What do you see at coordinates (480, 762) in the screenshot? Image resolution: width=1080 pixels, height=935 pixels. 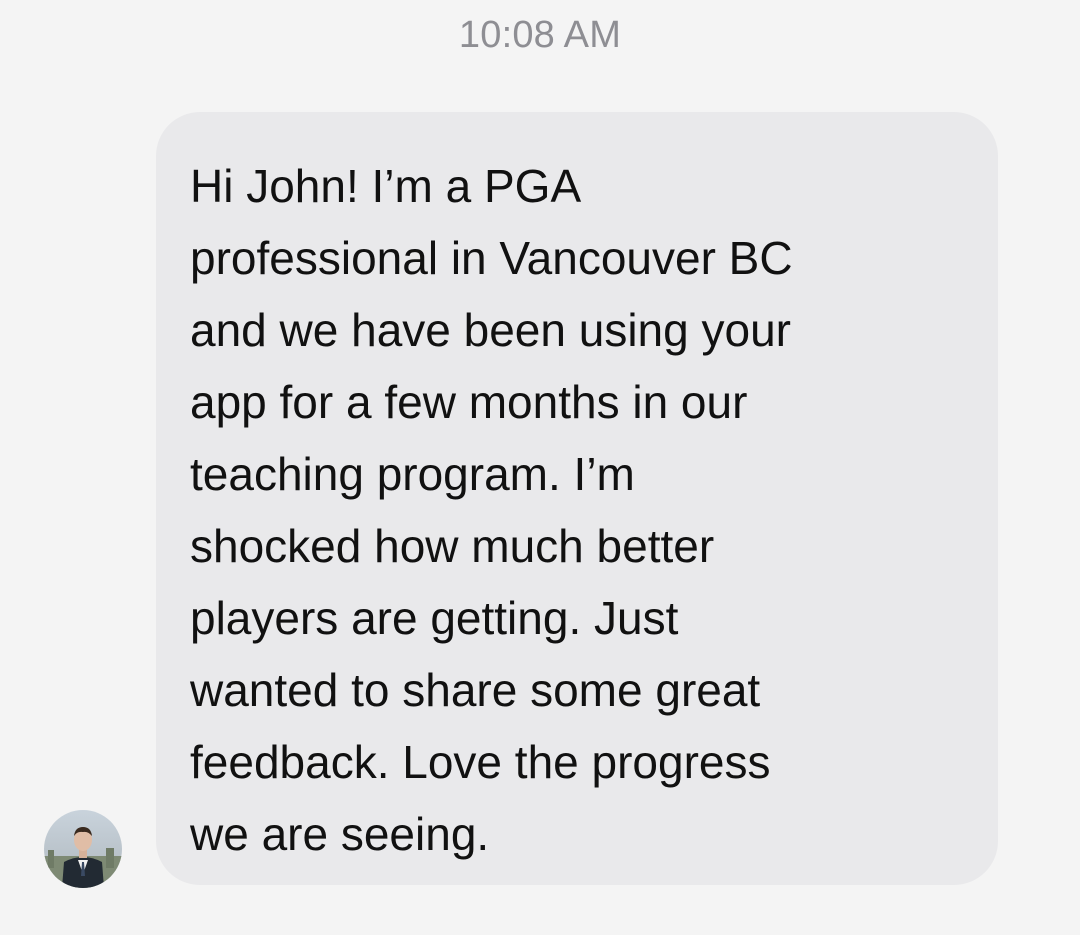 I see `message-text-line: feedback. Love the progress` at bounding box center [480, 762].